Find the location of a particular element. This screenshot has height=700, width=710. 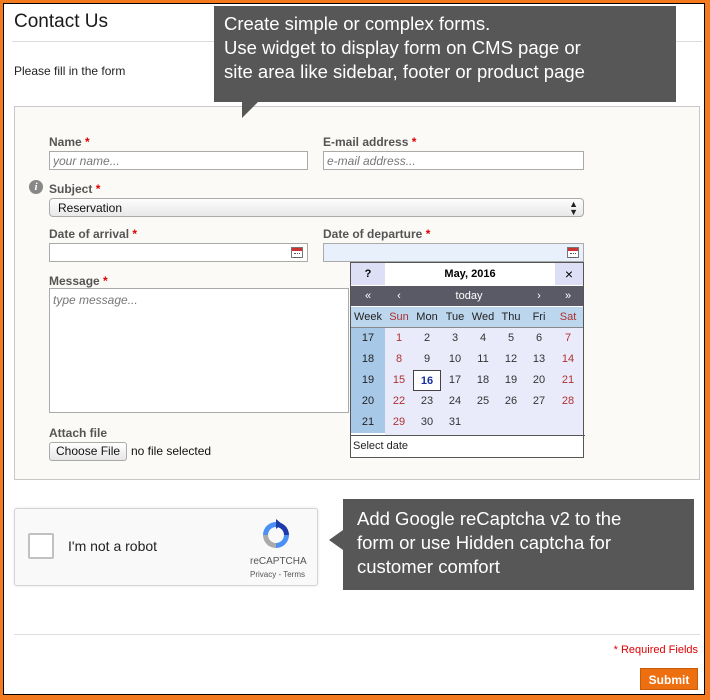

tooltip-line: customer comfort is located at coordinates (428, 566).